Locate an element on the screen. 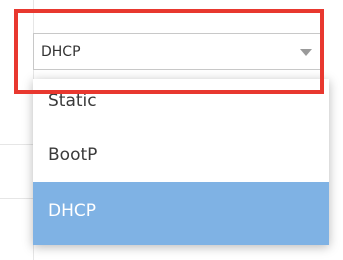 This screenshot has width=343, height=260. select-value: DHCP is located at coordinates (61, 52).